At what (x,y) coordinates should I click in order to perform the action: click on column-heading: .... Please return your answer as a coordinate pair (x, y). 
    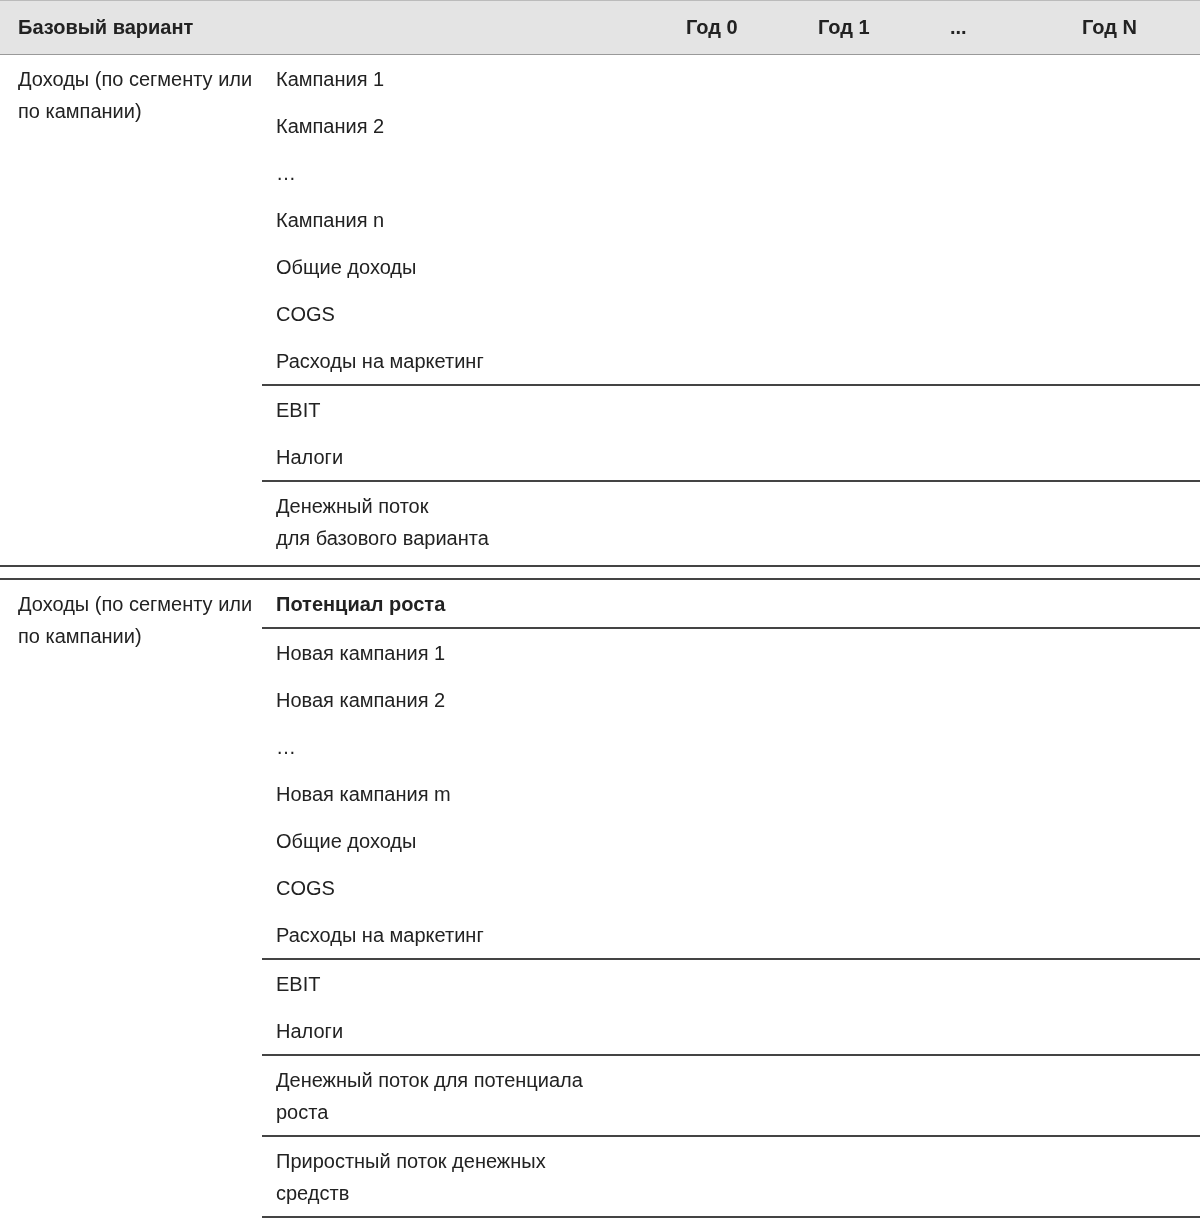
    Looking at the image, I should click on (959, 27).